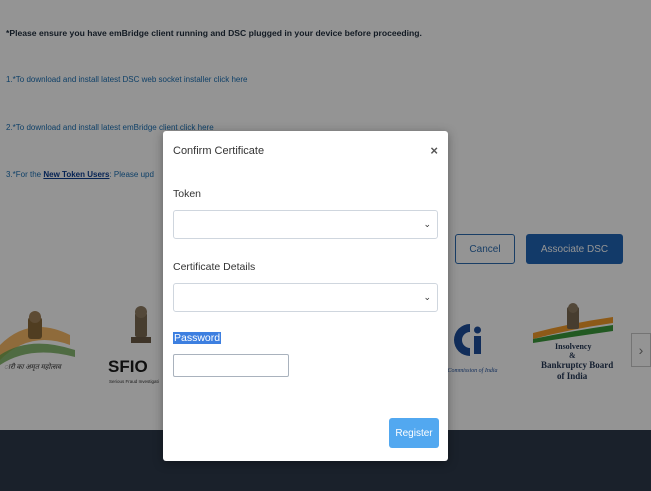 The height and width of the screenshot is (491, 651). I want to click on close-icon: ×, so click(434, 150).